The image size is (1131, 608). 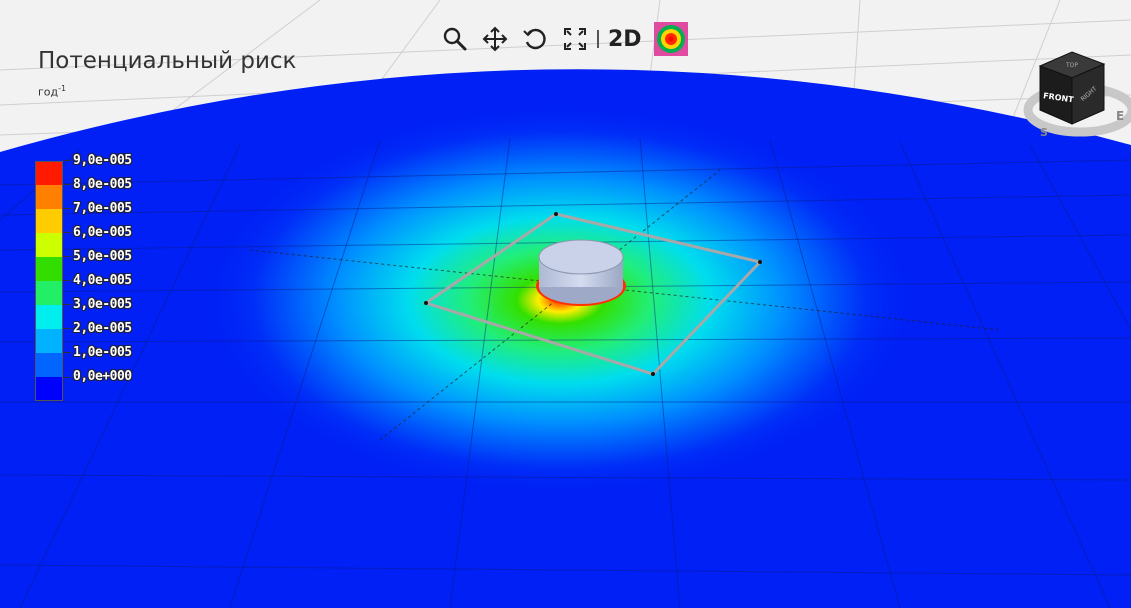 I want to click on panel-units: год-1, so click(x=52, y=91).